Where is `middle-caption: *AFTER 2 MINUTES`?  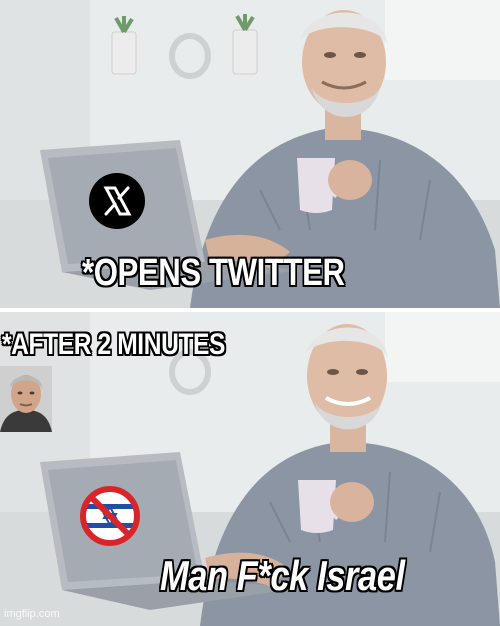 middle-caption: *AFTER 2 MINUTES is located at coordinates (114, 344).